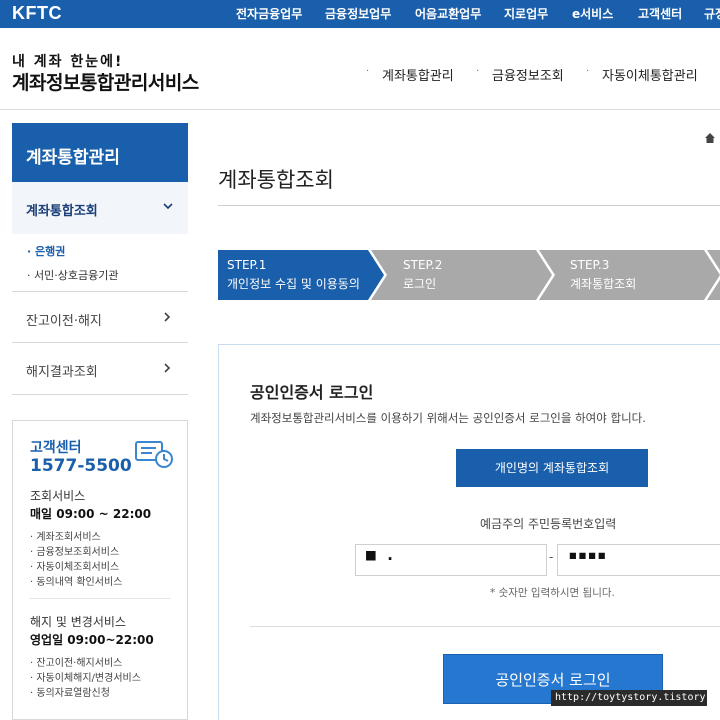 Image resolution: width=720 pixels, height=720 pixels. I want to click on computer-support-icon, so click(154, 455).